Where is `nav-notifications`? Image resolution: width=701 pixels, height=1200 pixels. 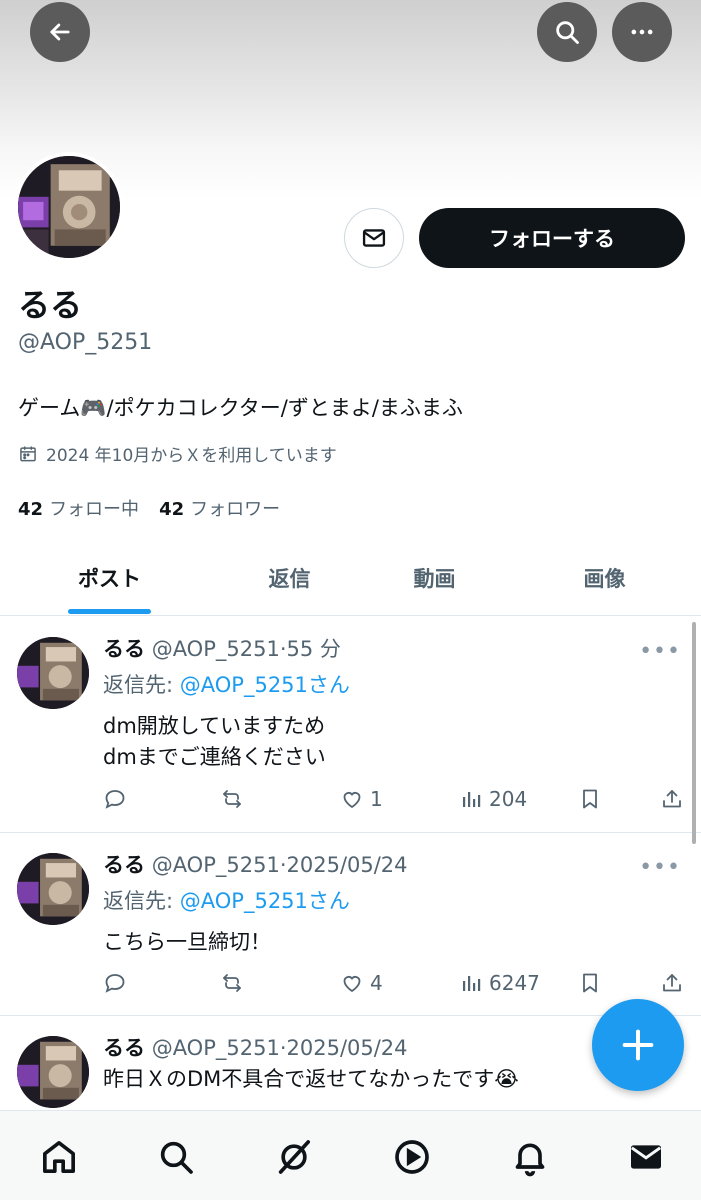
nav-notifications is located at coordinates (530, 1157).